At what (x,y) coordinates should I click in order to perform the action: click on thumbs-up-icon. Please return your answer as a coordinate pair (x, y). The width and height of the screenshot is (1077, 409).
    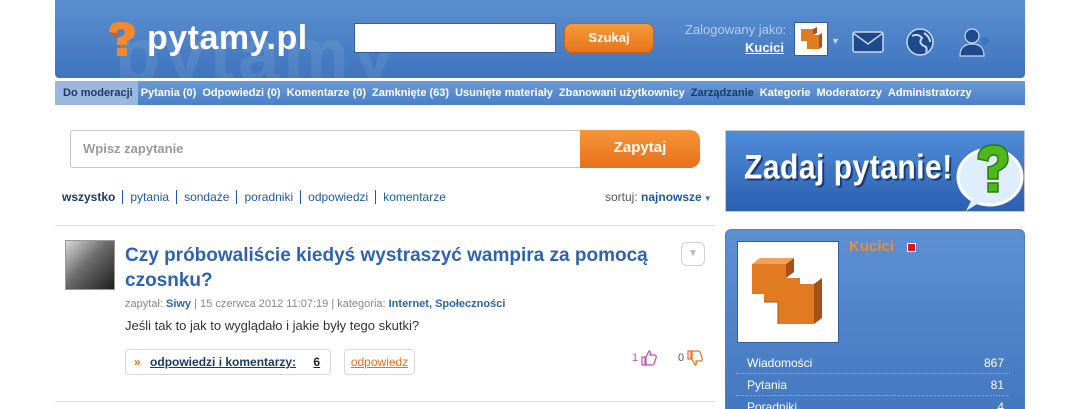
    Looking at the image, I should click on (649, 358).